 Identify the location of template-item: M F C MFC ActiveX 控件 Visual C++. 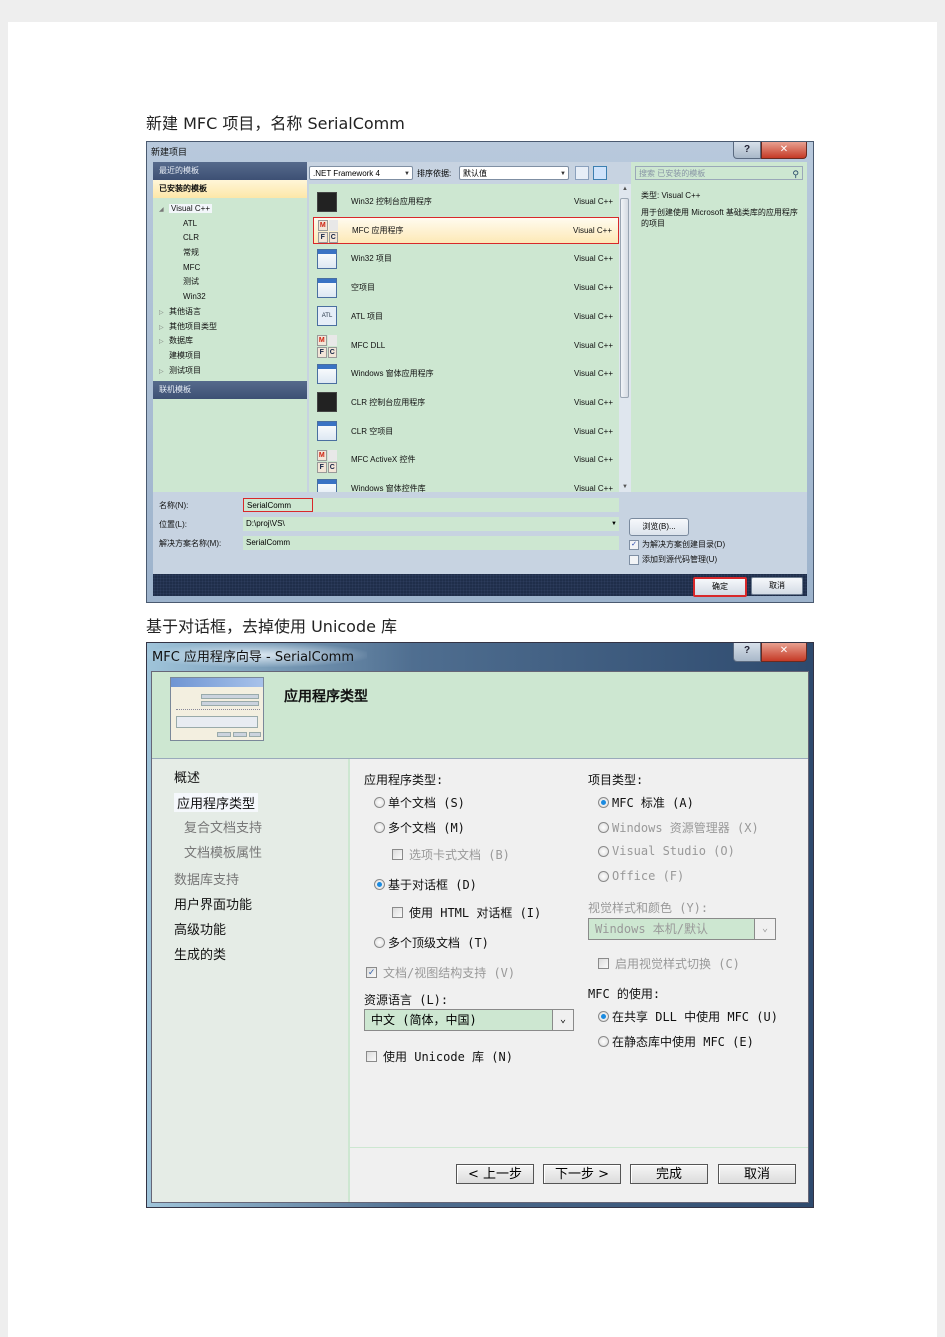
(466, 459).